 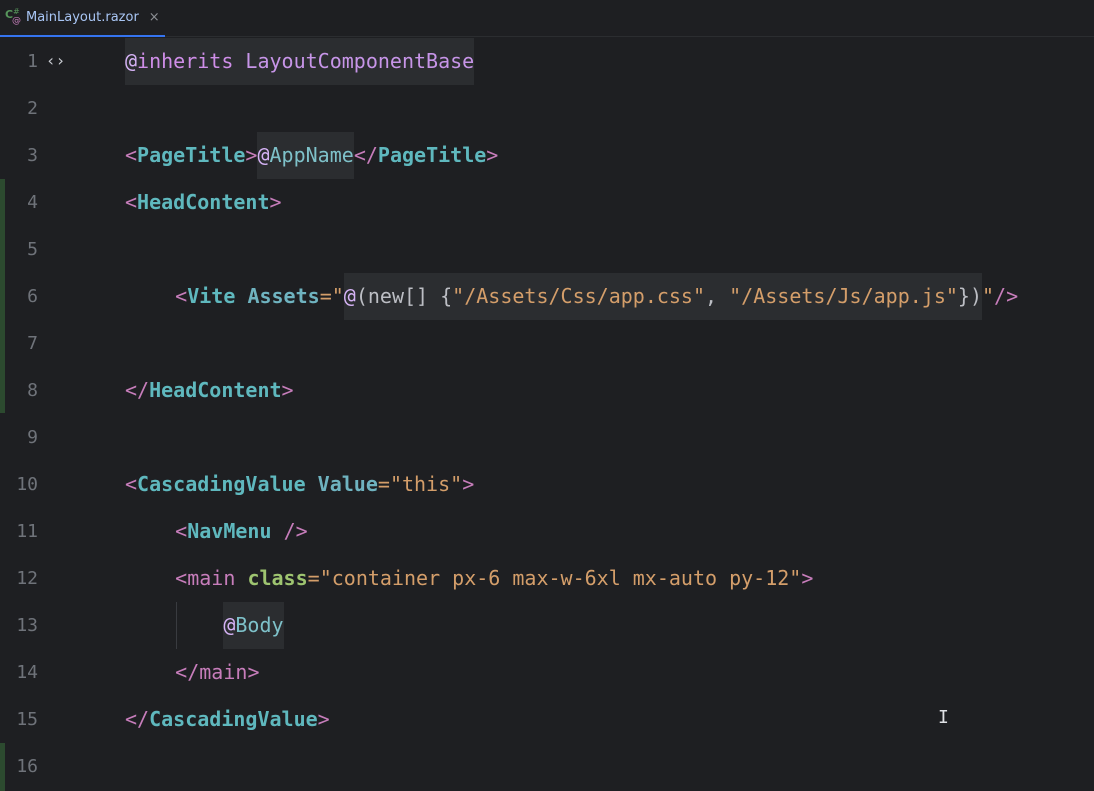 What do you see at coordinates (32, 61) in the screenshot?
I see `line-number: 1` at bounding box center [32, 61].